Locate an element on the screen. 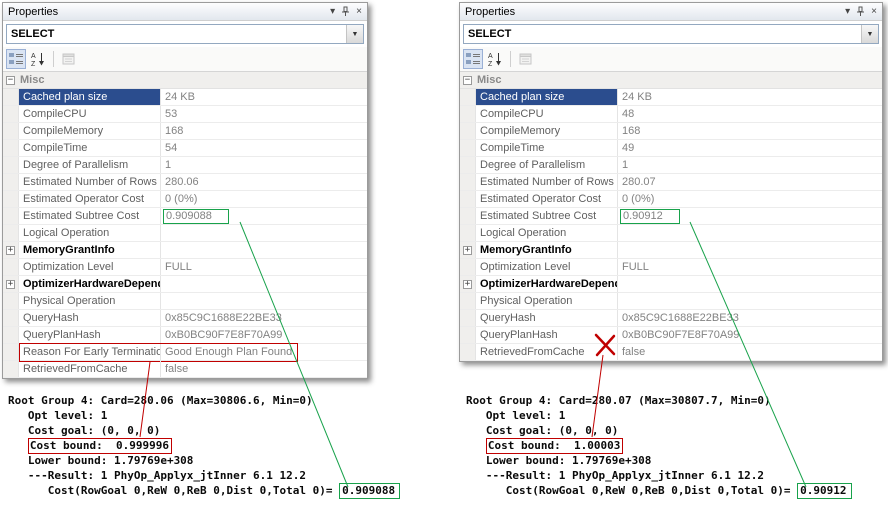 The image size is (888, 520). memo-text is located at coordinates (18, 445).